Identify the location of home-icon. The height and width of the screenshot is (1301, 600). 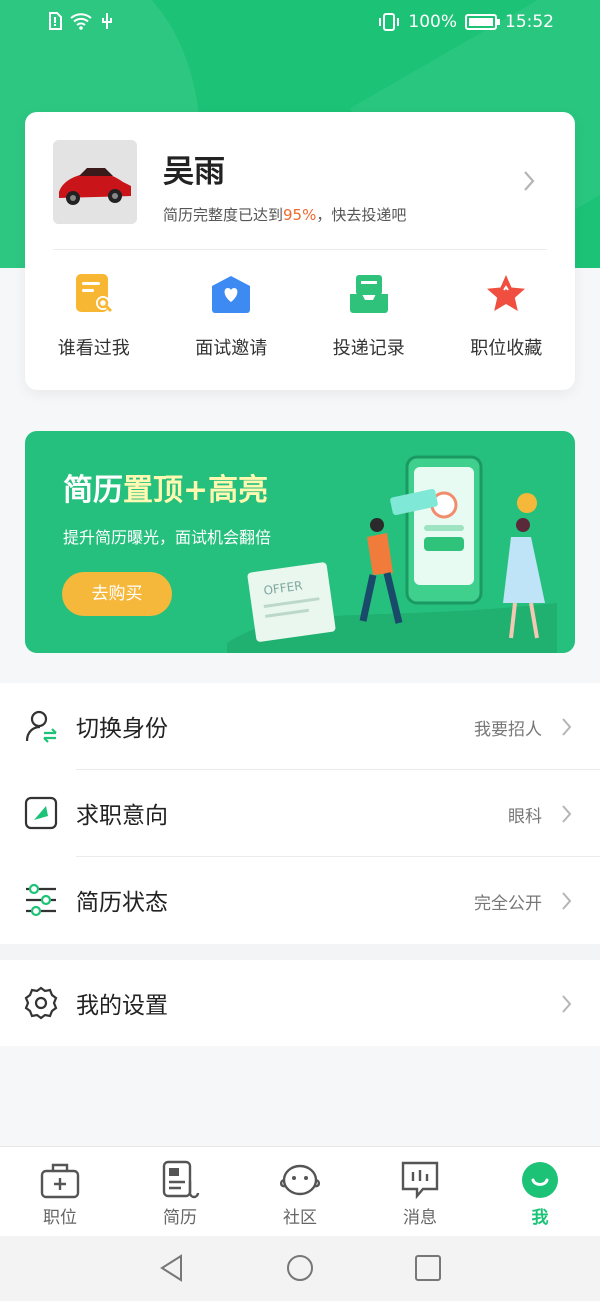
(300, 1268).